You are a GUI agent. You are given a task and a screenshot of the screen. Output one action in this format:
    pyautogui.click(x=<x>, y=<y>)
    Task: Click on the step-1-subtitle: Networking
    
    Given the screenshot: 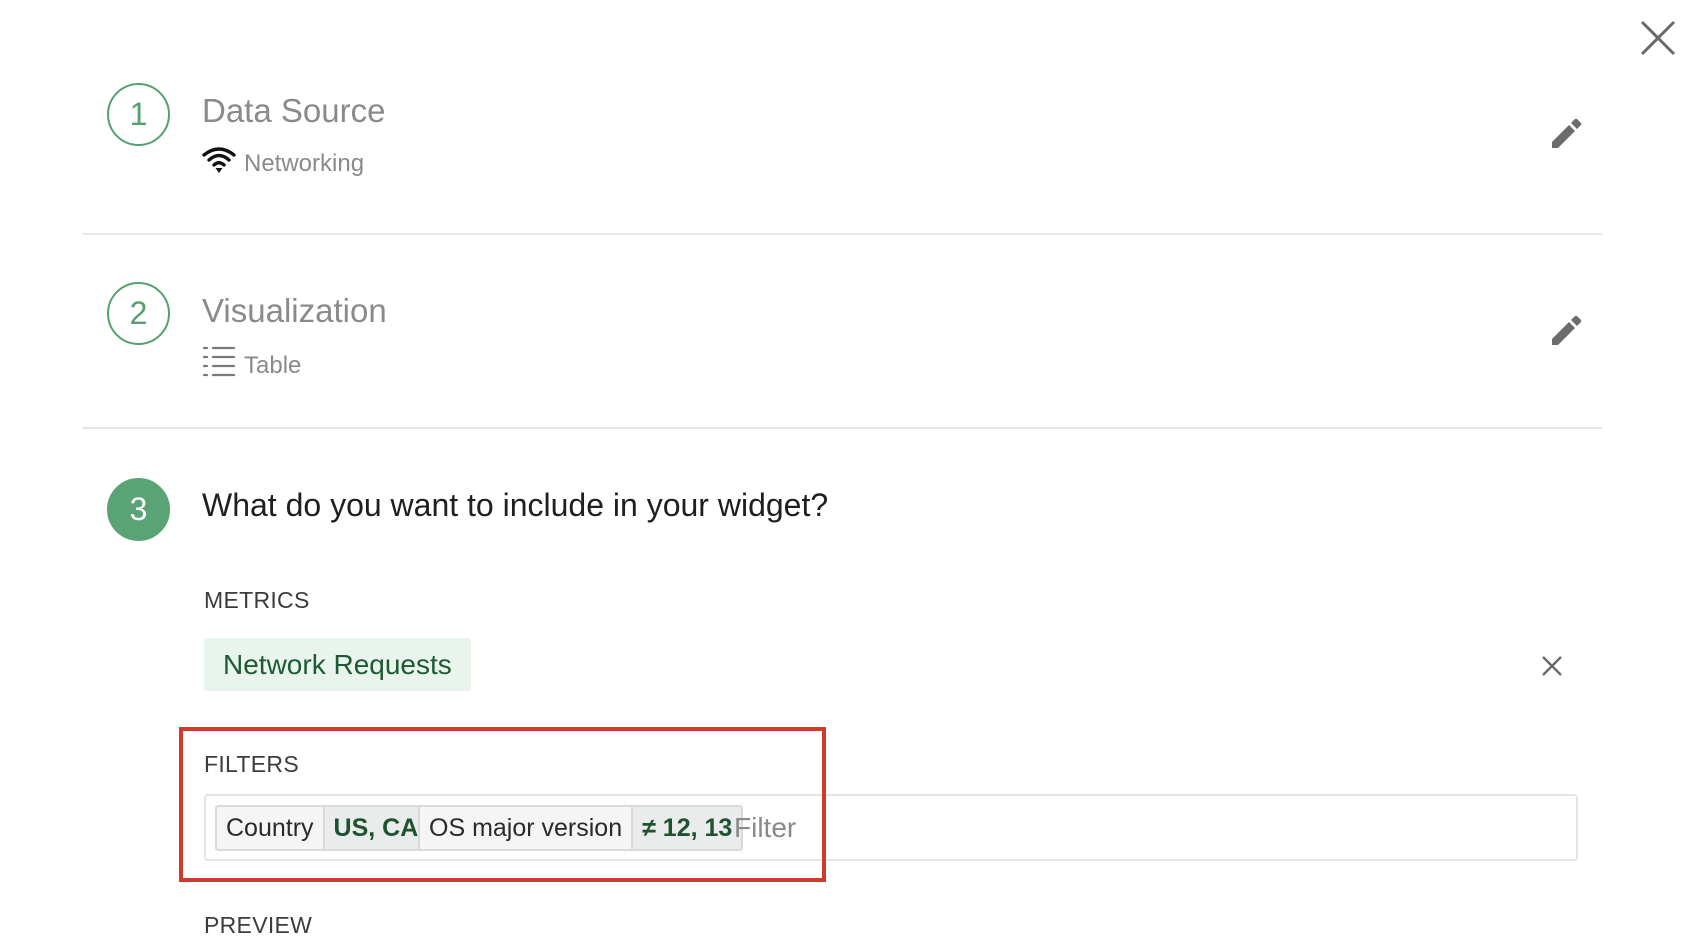 What is the action you would take?
    pyautogui.click(x=283, y=163)
    